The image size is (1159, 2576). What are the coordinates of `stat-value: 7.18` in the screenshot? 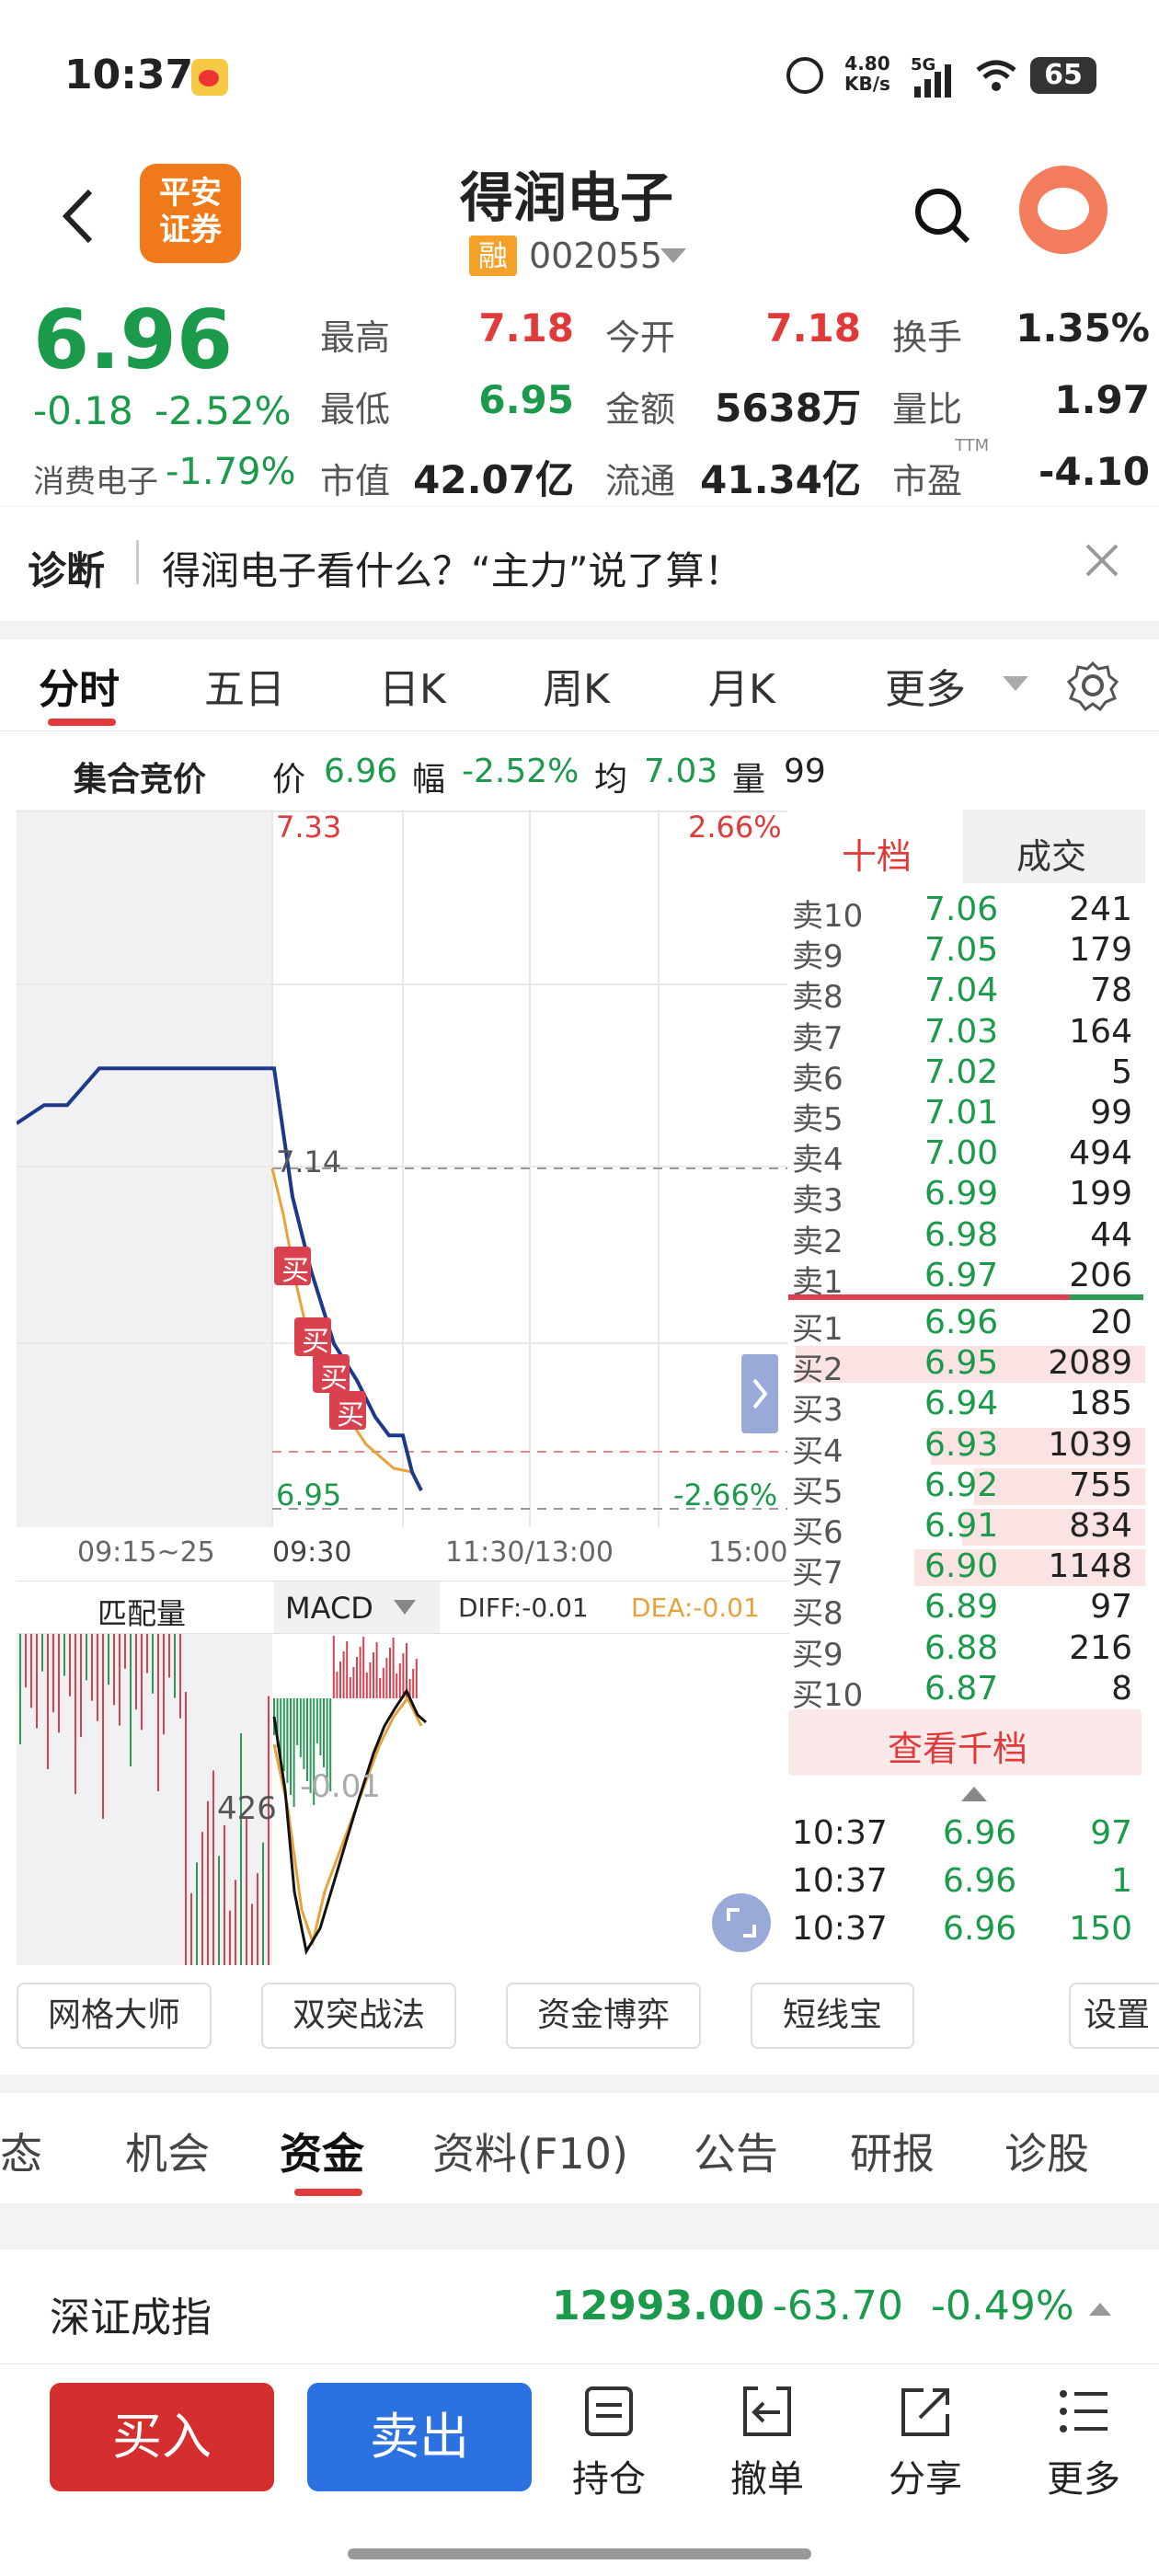 It's located at (526, 328).